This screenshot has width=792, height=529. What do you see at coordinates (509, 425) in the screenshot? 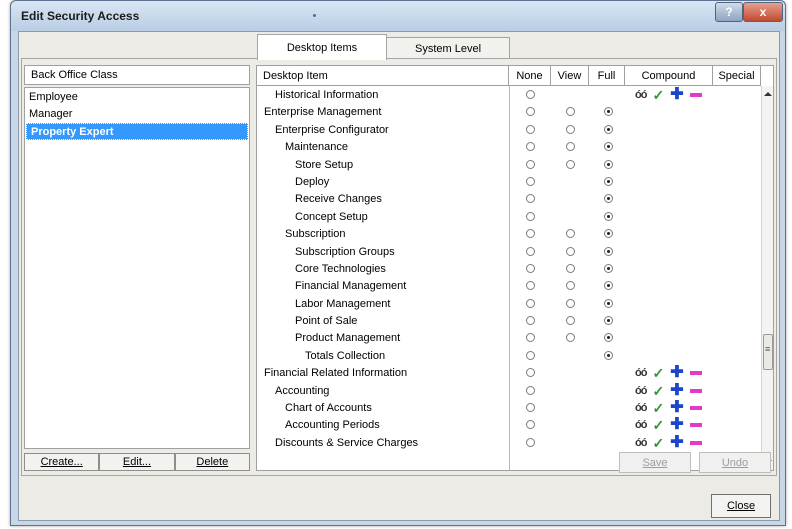
I see `table-row: Accounting Periods óó ✓ ✚` at bounding box center [509, 425].